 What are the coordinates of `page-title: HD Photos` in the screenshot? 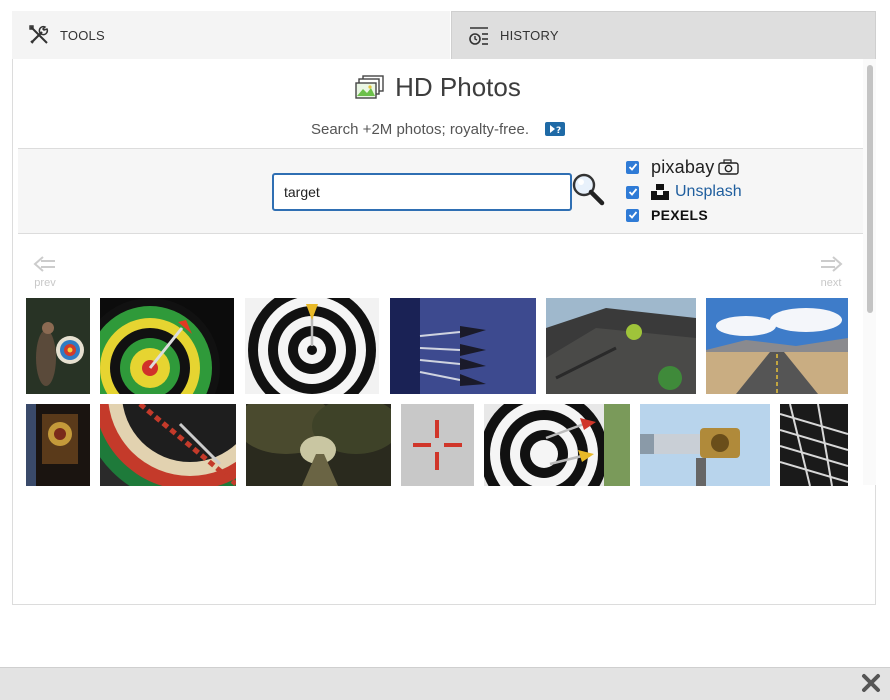 It's located at (458, 86).